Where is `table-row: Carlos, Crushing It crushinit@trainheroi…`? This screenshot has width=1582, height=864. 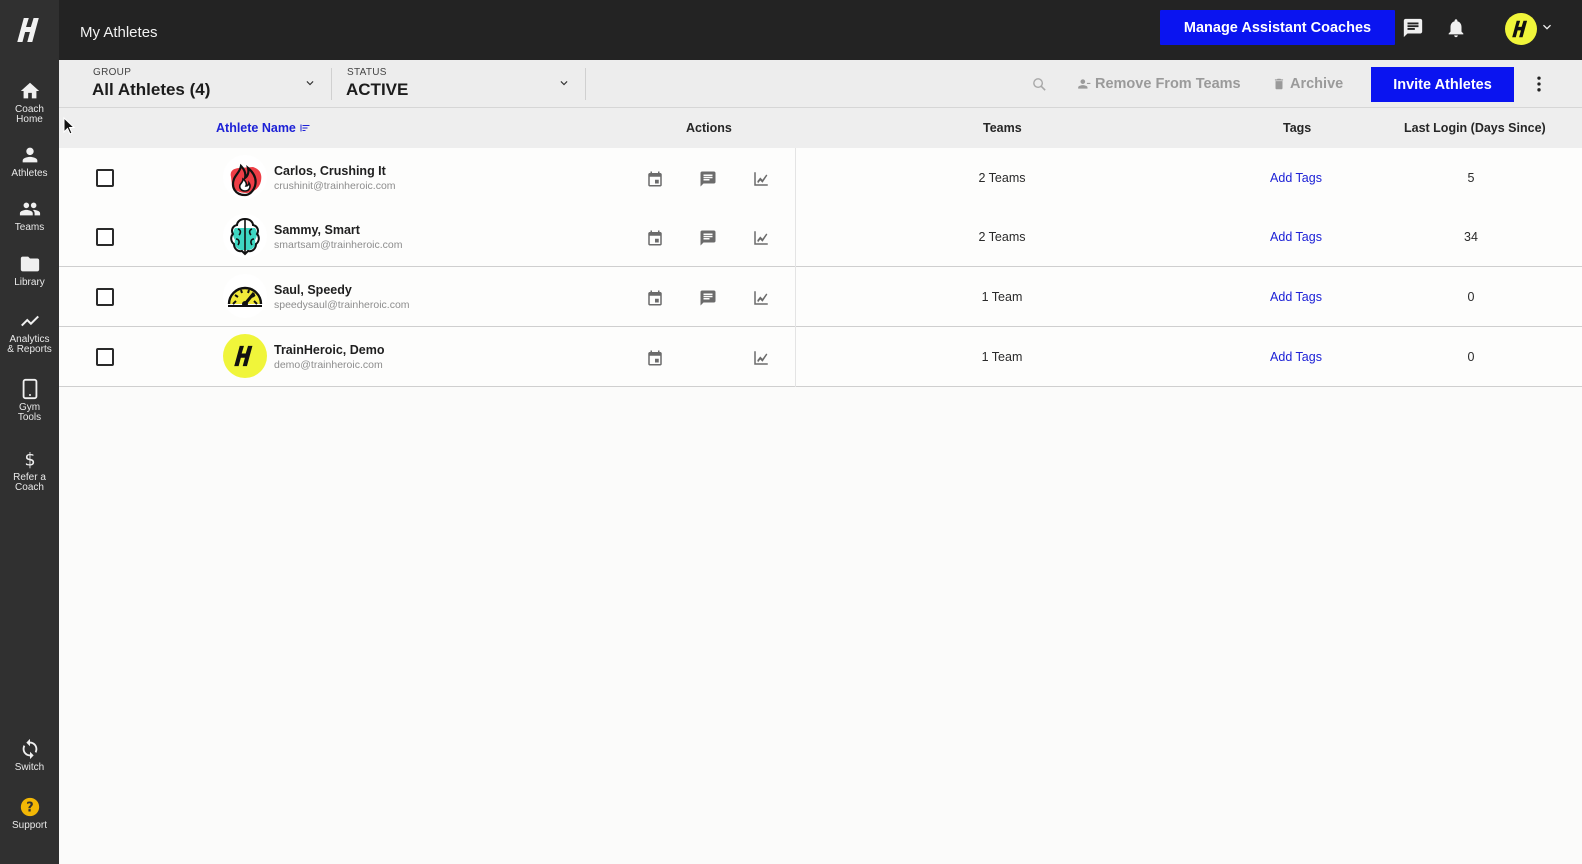 table-row: Carlos, Crushing It crushinit@trainheroi… is located at coordinates (820, 178).